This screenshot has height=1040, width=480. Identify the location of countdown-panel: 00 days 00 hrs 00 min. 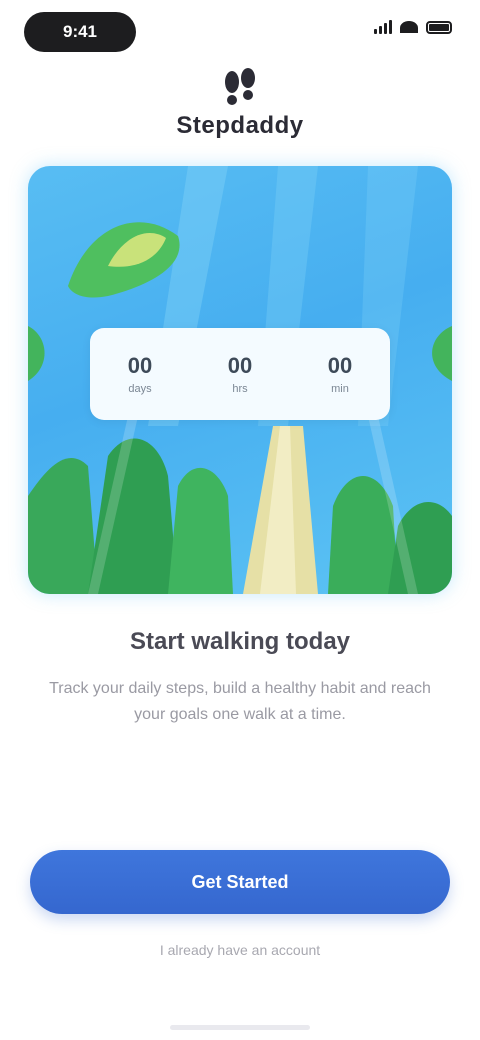
(240, 374).